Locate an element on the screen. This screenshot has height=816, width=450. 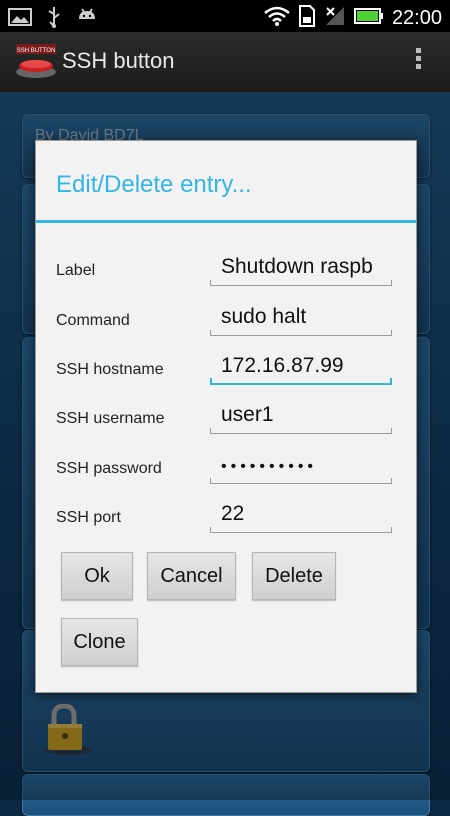
battery-icon is located at coordinates (368, 18).